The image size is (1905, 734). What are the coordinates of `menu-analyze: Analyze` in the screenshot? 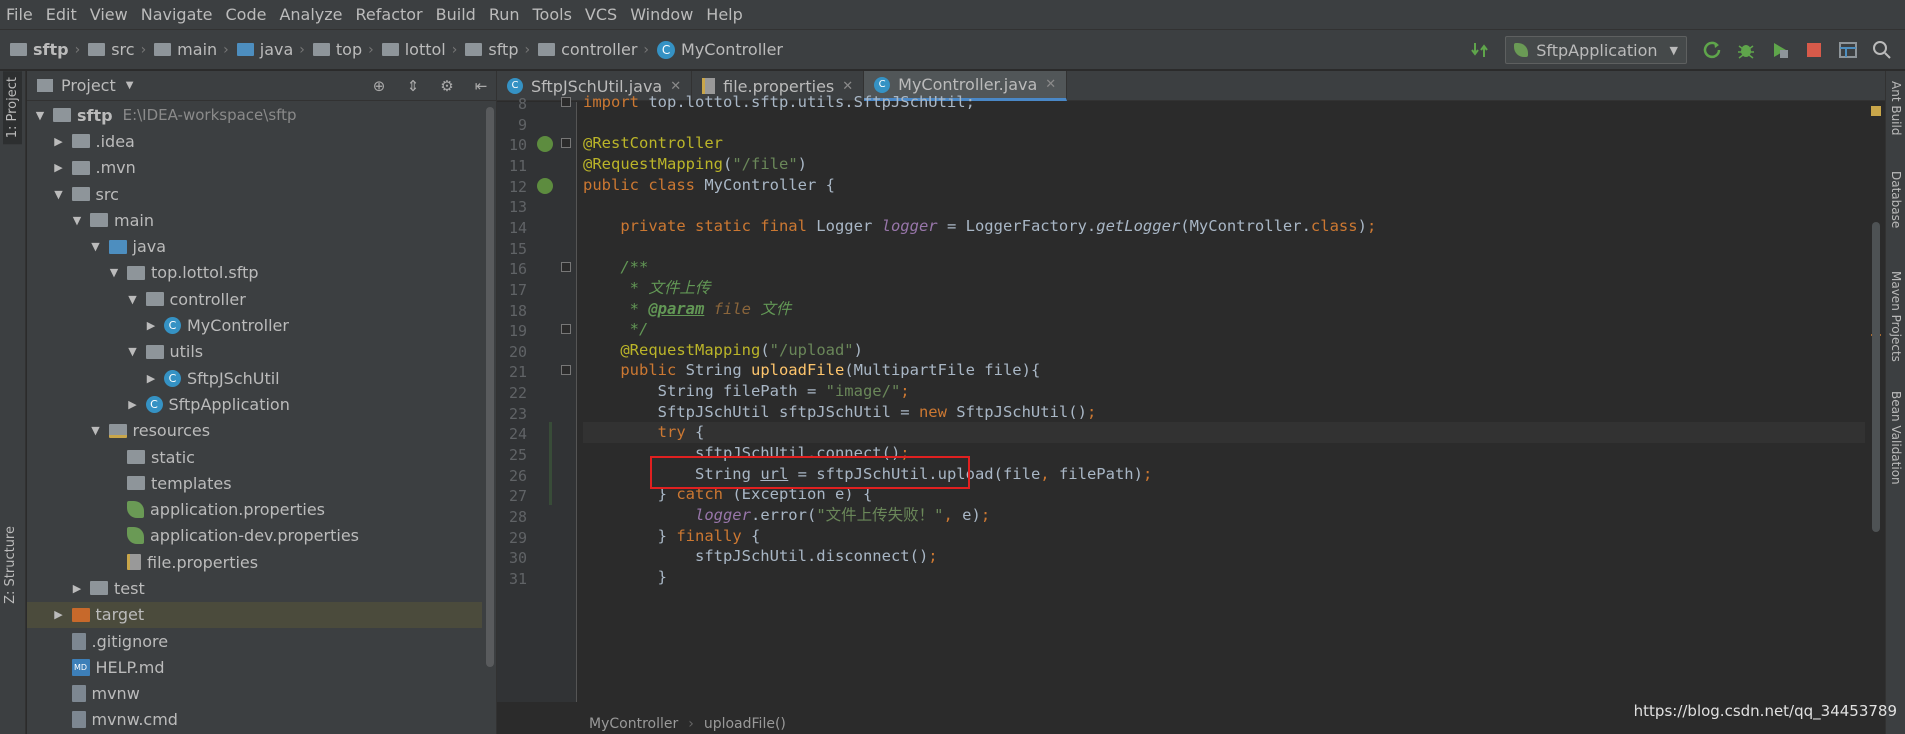 It's located at (310, 14).